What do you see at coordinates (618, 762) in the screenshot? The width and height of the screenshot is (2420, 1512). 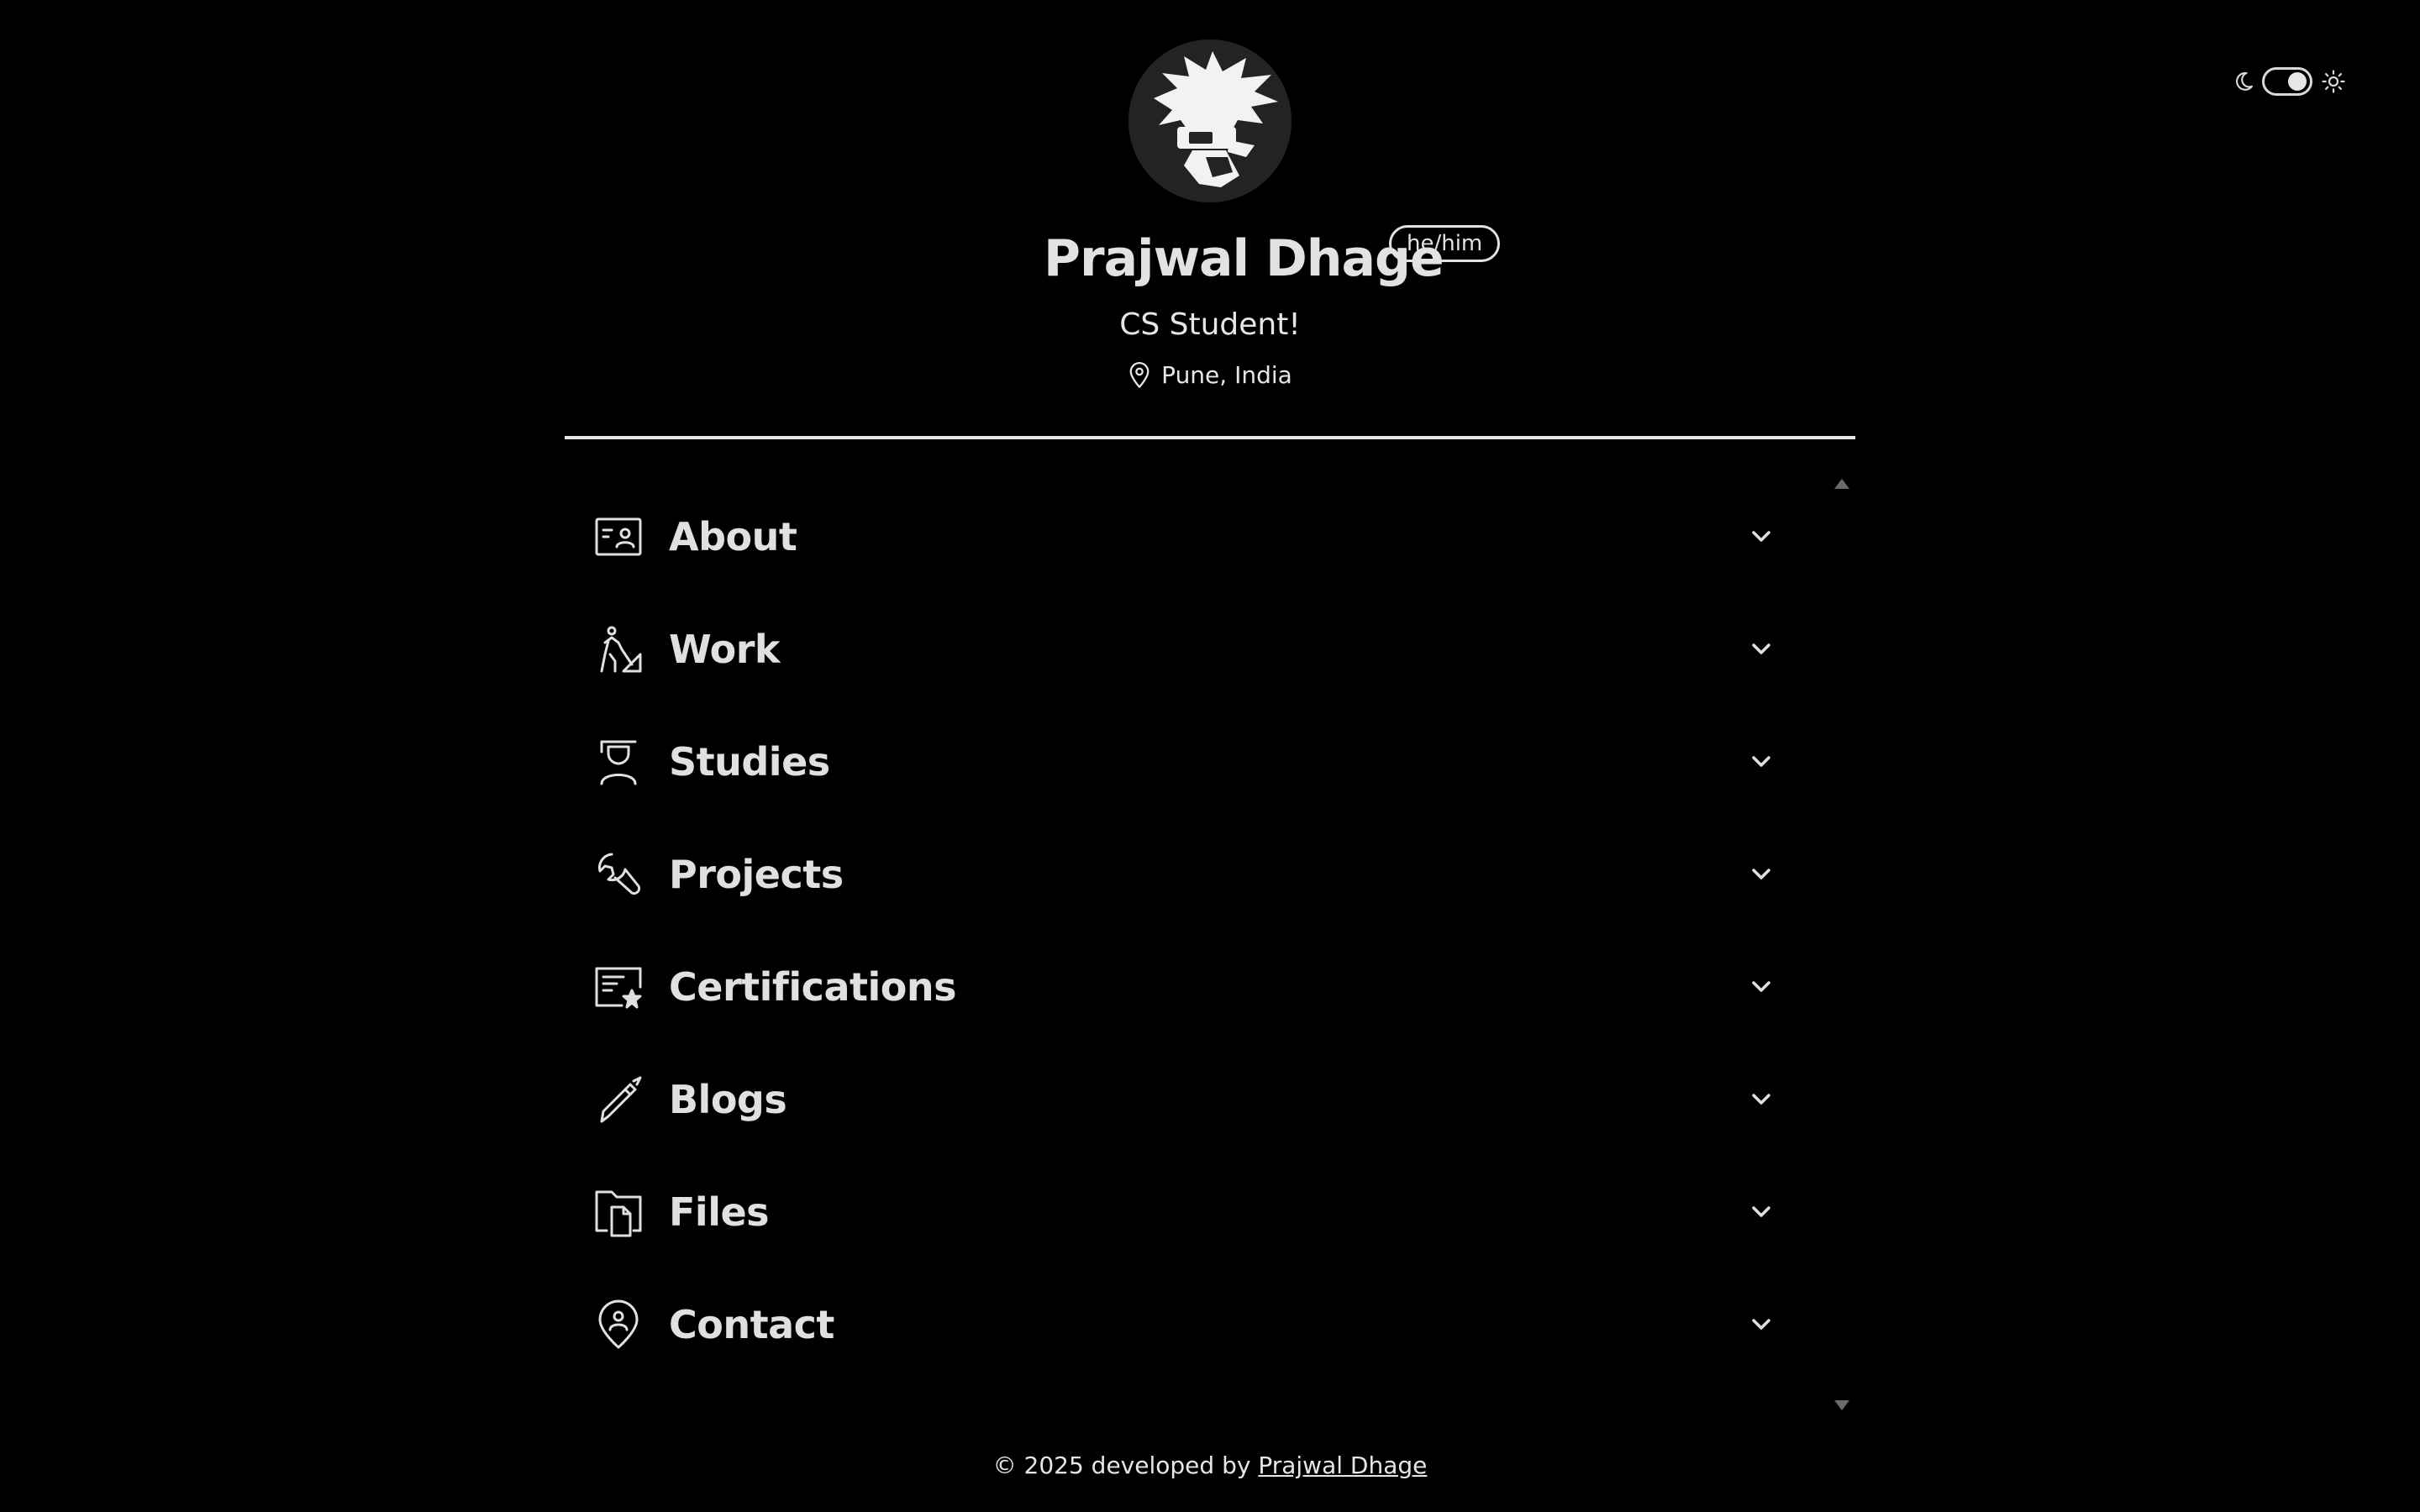 I see `student-icon` at bounding box center [618, 762].